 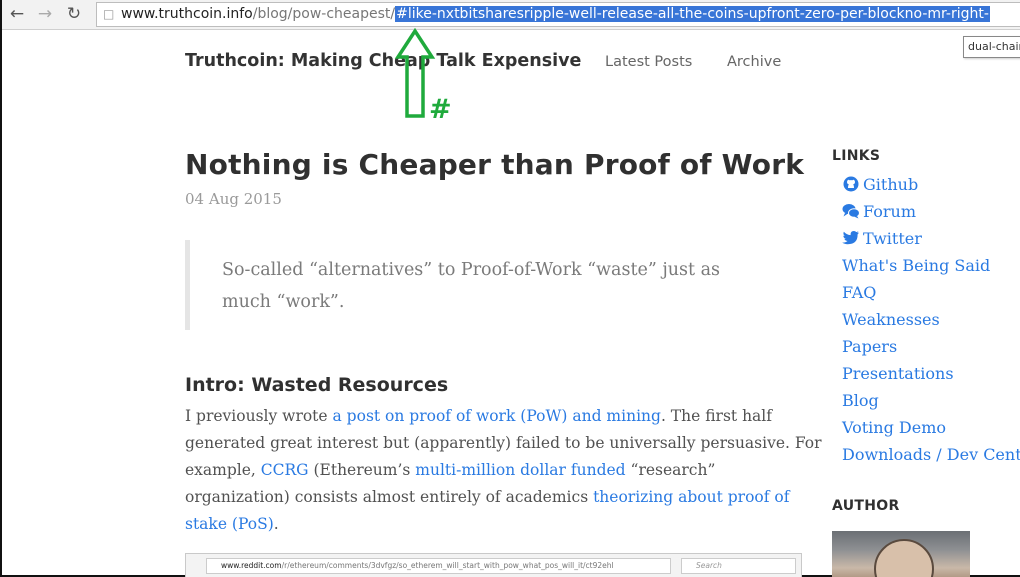 I want to click on github-icon, so click(x=851, y=184).